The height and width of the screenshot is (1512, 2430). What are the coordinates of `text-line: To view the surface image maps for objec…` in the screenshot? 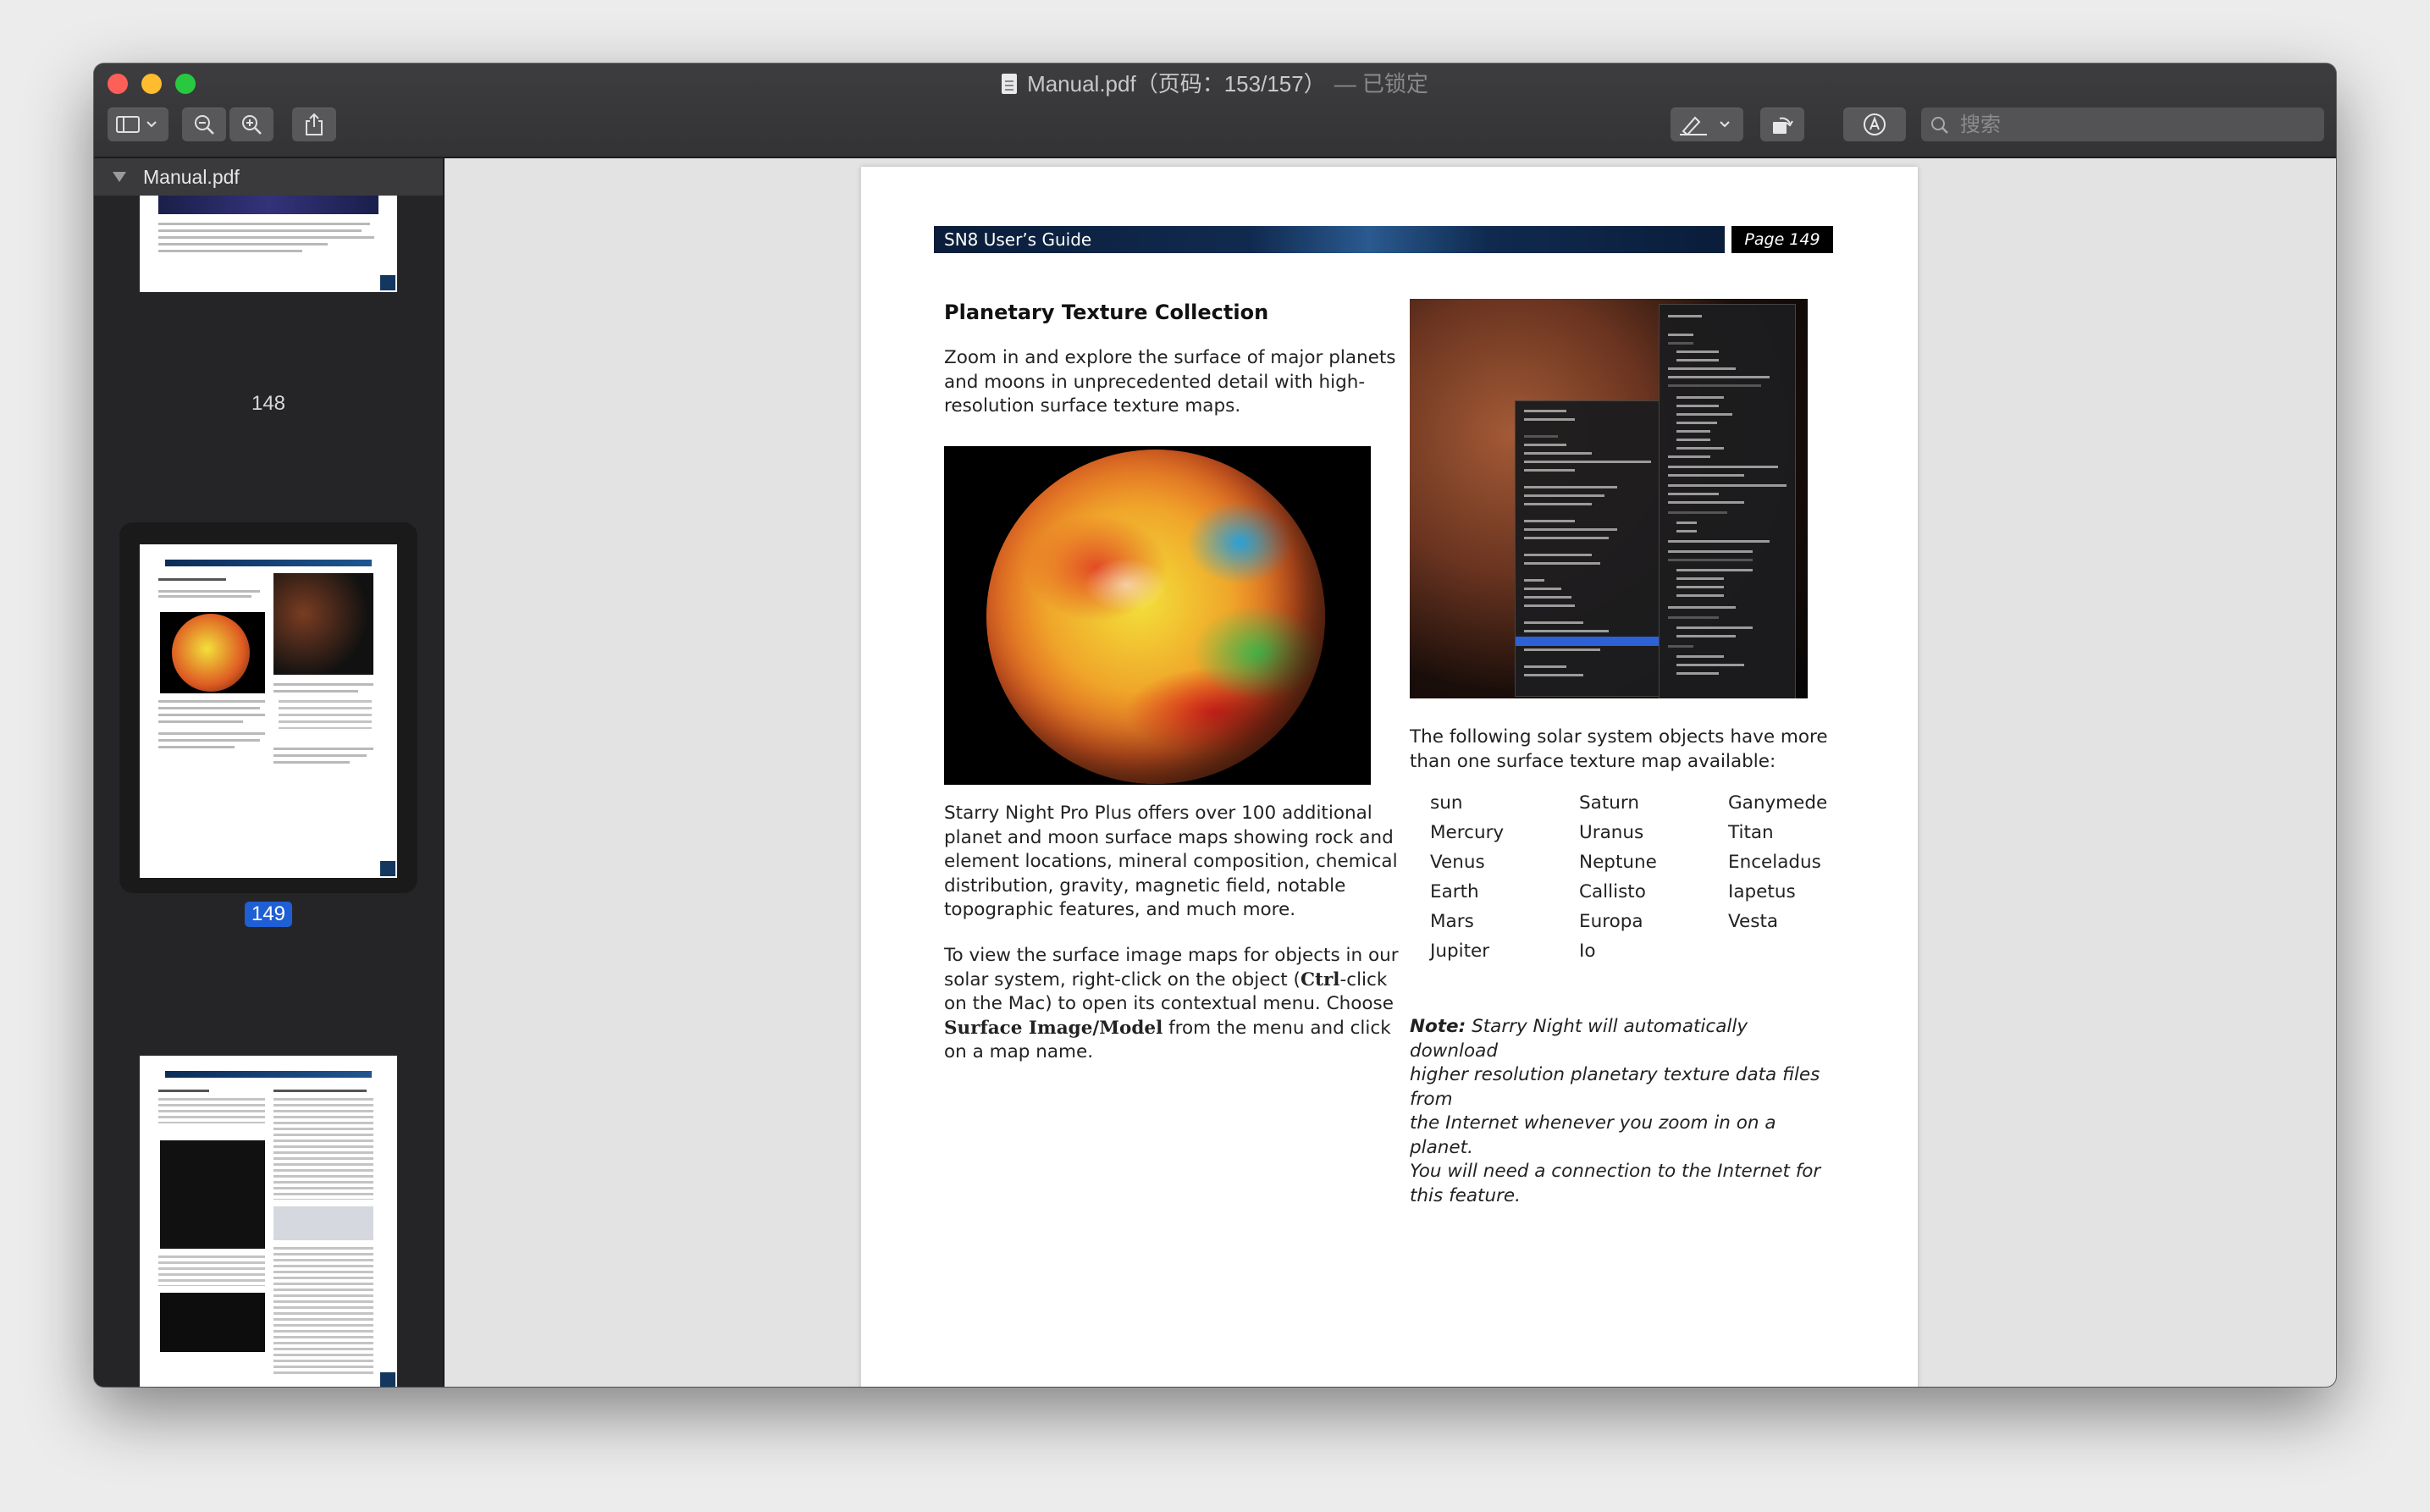 It's located at (1172, 956).